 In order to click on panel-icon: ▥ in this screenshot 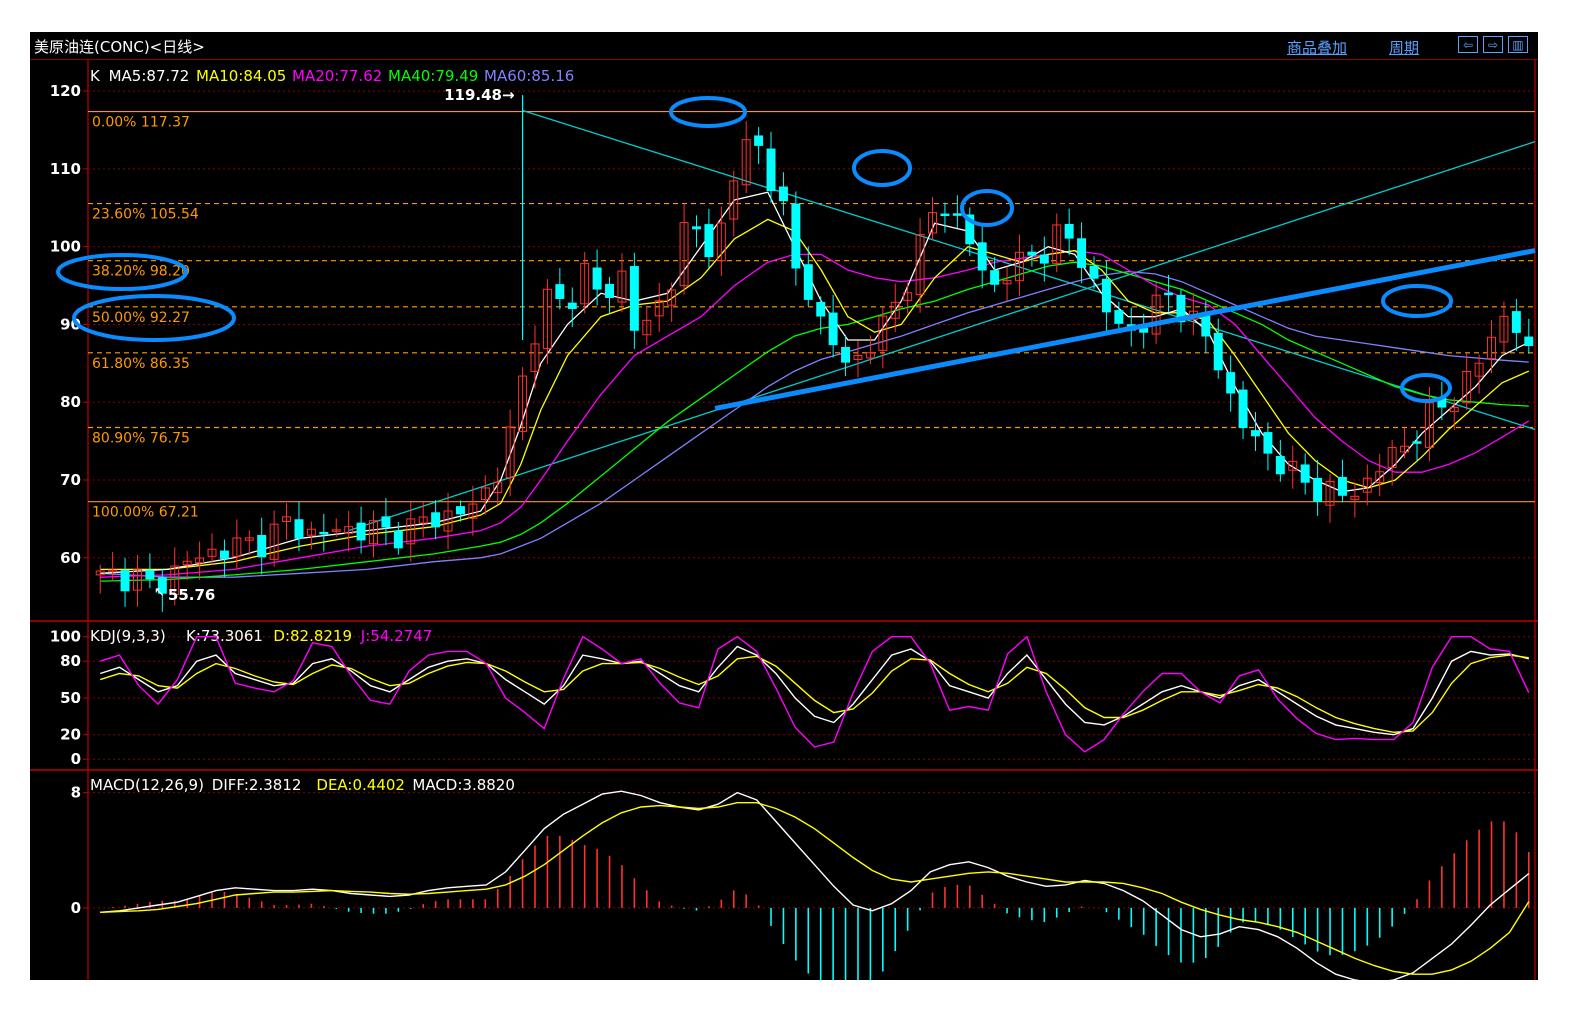, I will do `click(1518, 44)`.